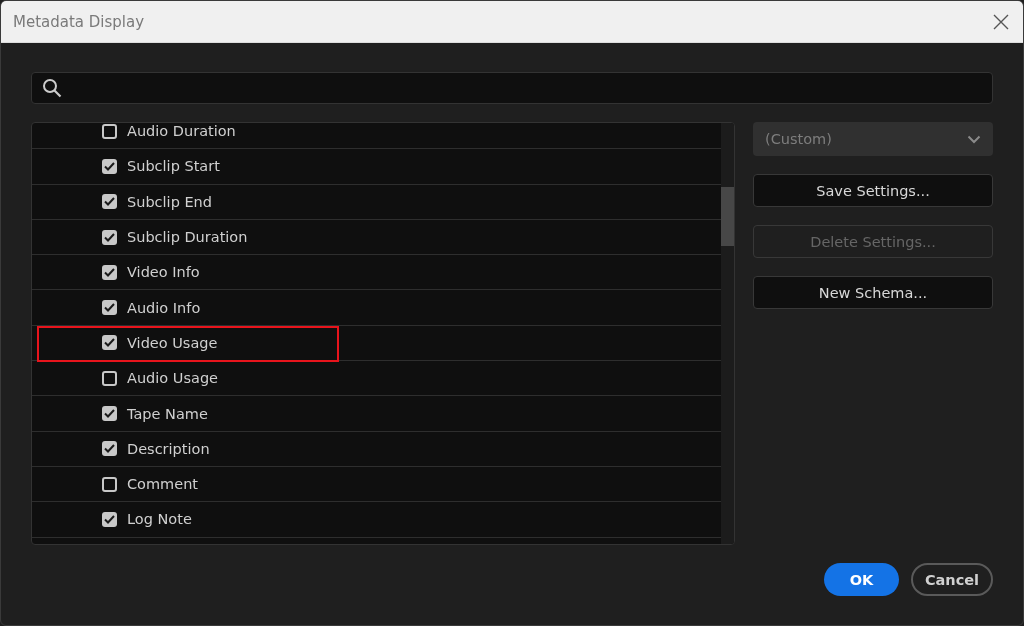 This screenshot has height=626, width=1024. What do you see at coordinates (150, 484) in the screenshot?
I see `field-checkbox: Comment` at bounding box center [150, 484].